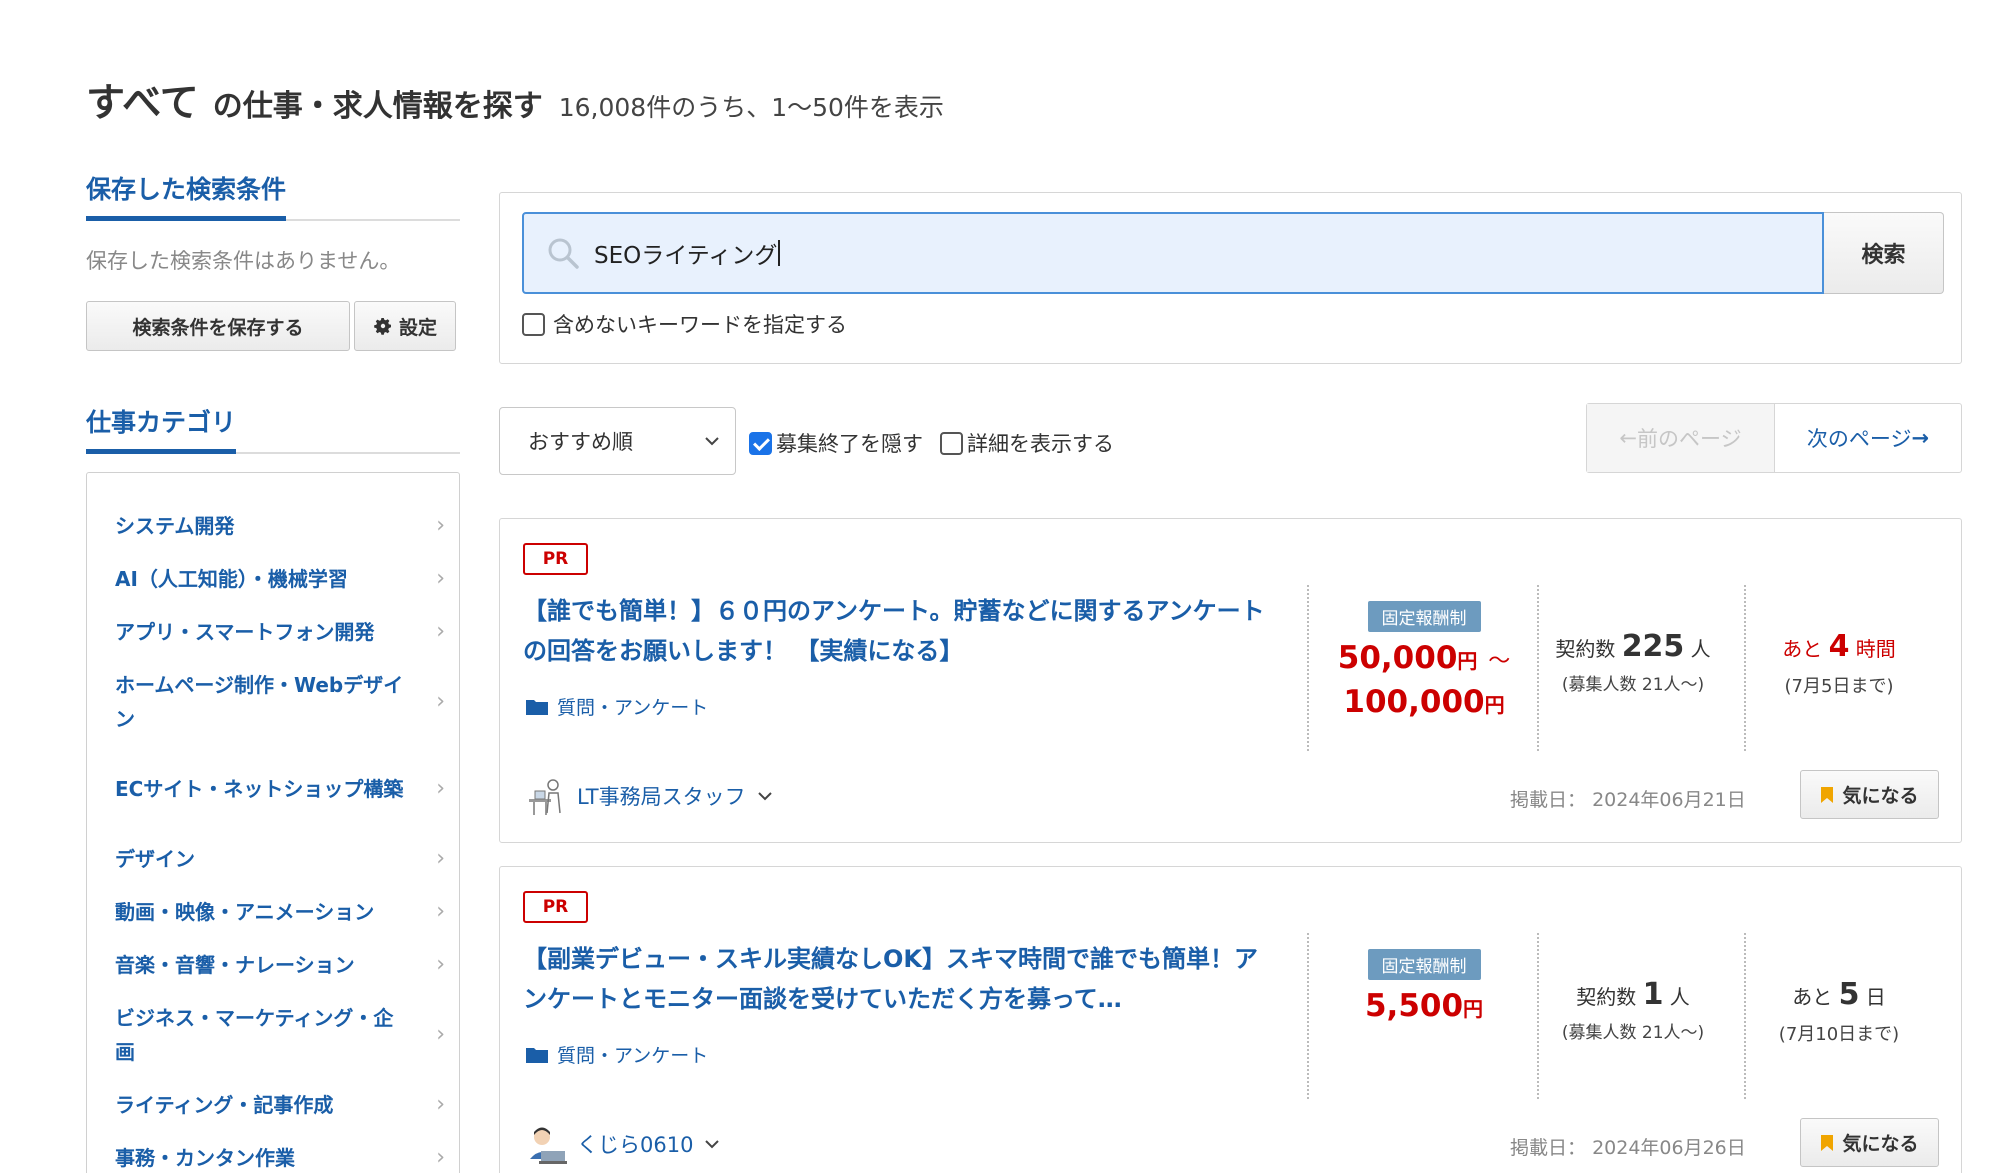 The image size is (2000, 1173). Describe the element at coordinates (1880, 796) in the screenshot. I see `favorite-label: 気になる` at that location.